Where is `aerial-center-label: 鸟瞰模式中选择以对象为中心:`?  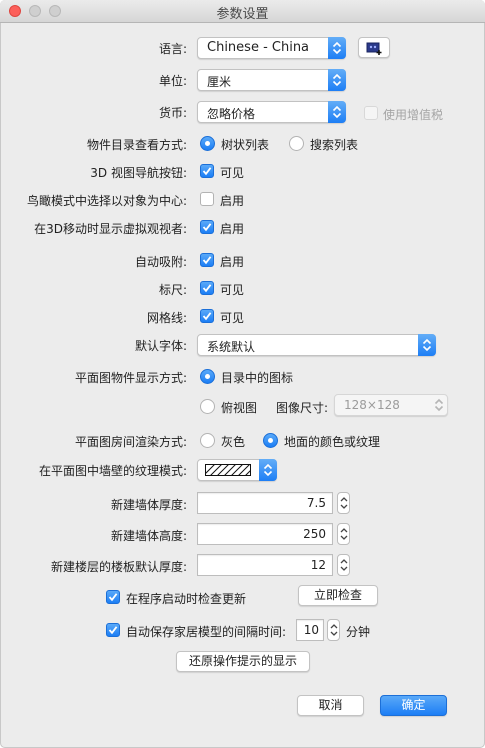 aerial-center-label: 鸟瞰模式中选择以对象为中心: is located at coordinates (106, 201).